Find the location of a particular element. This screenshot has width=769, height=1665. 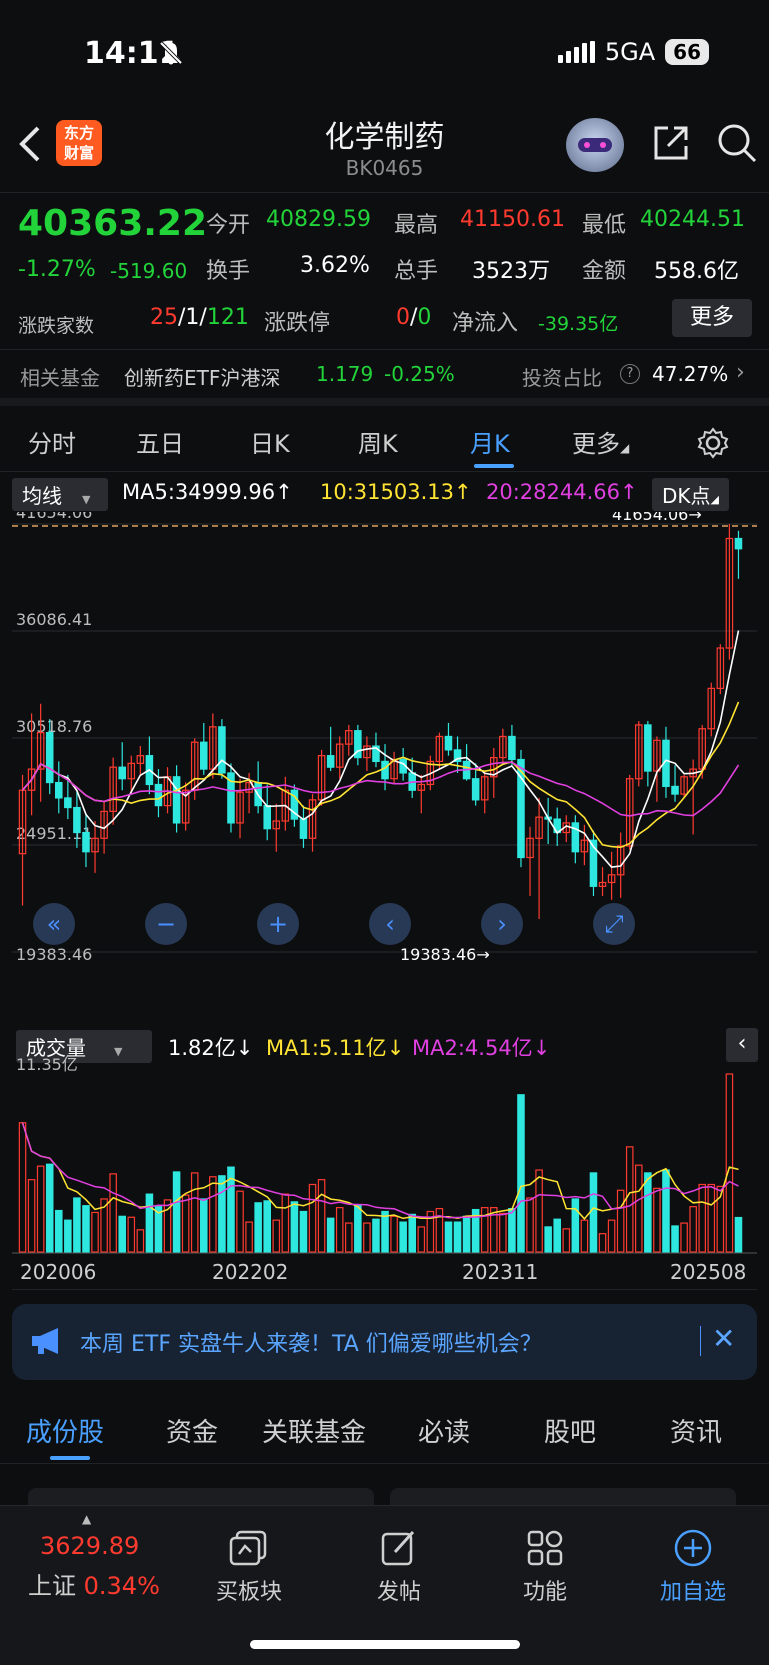

tab-forum: 股吧 is located at coordinates (570, 1430).